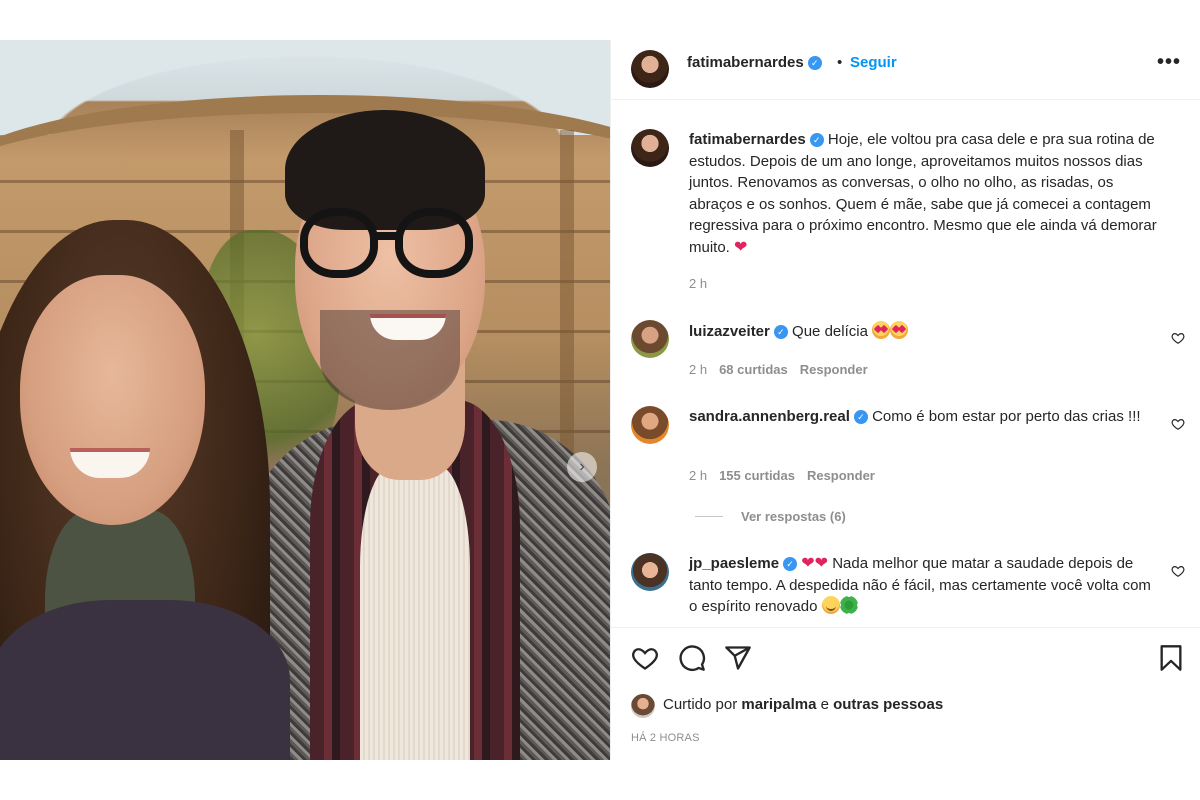 The height and width of the screenshot is (800, 1200). I want to click on four-leaf-clover-emoji, so click(848, 605).